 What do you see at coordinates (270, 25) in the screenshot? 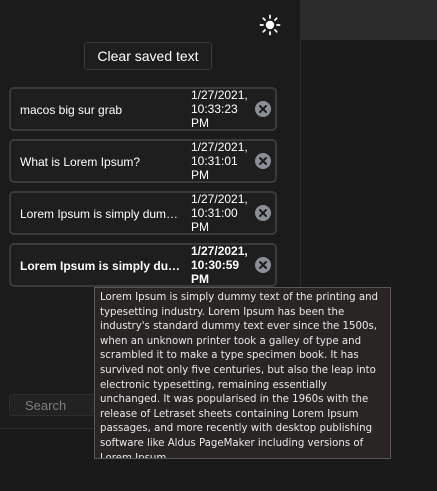
I see `sun-icon` at bounding box center [270, 25].